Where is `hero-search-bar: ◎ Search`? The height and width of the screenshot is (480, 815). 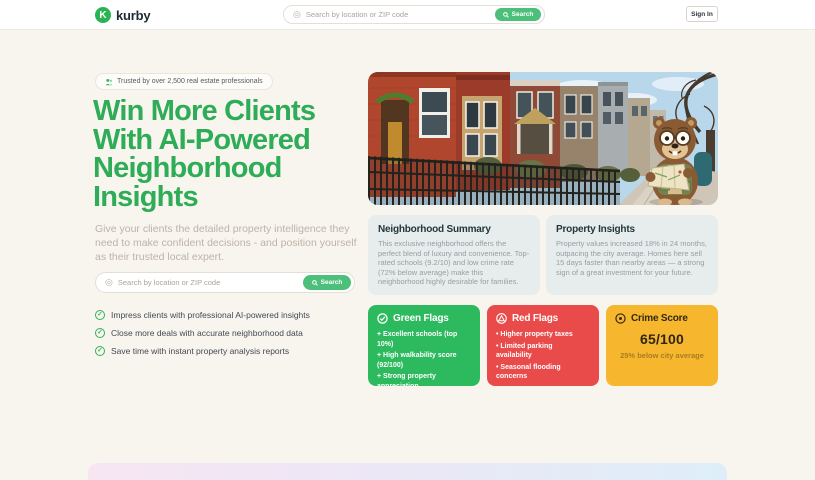 hero-search-bar: ◎ Search is located at coordinates (225, 282).